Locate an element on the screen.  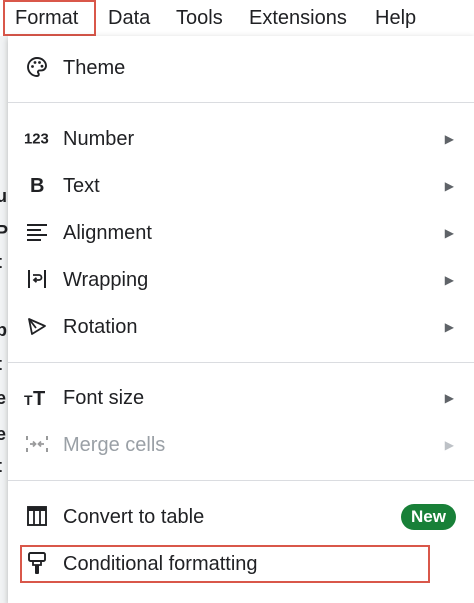
menu-item-number: 123 Number ▶ is located at coordinates (241, 139).